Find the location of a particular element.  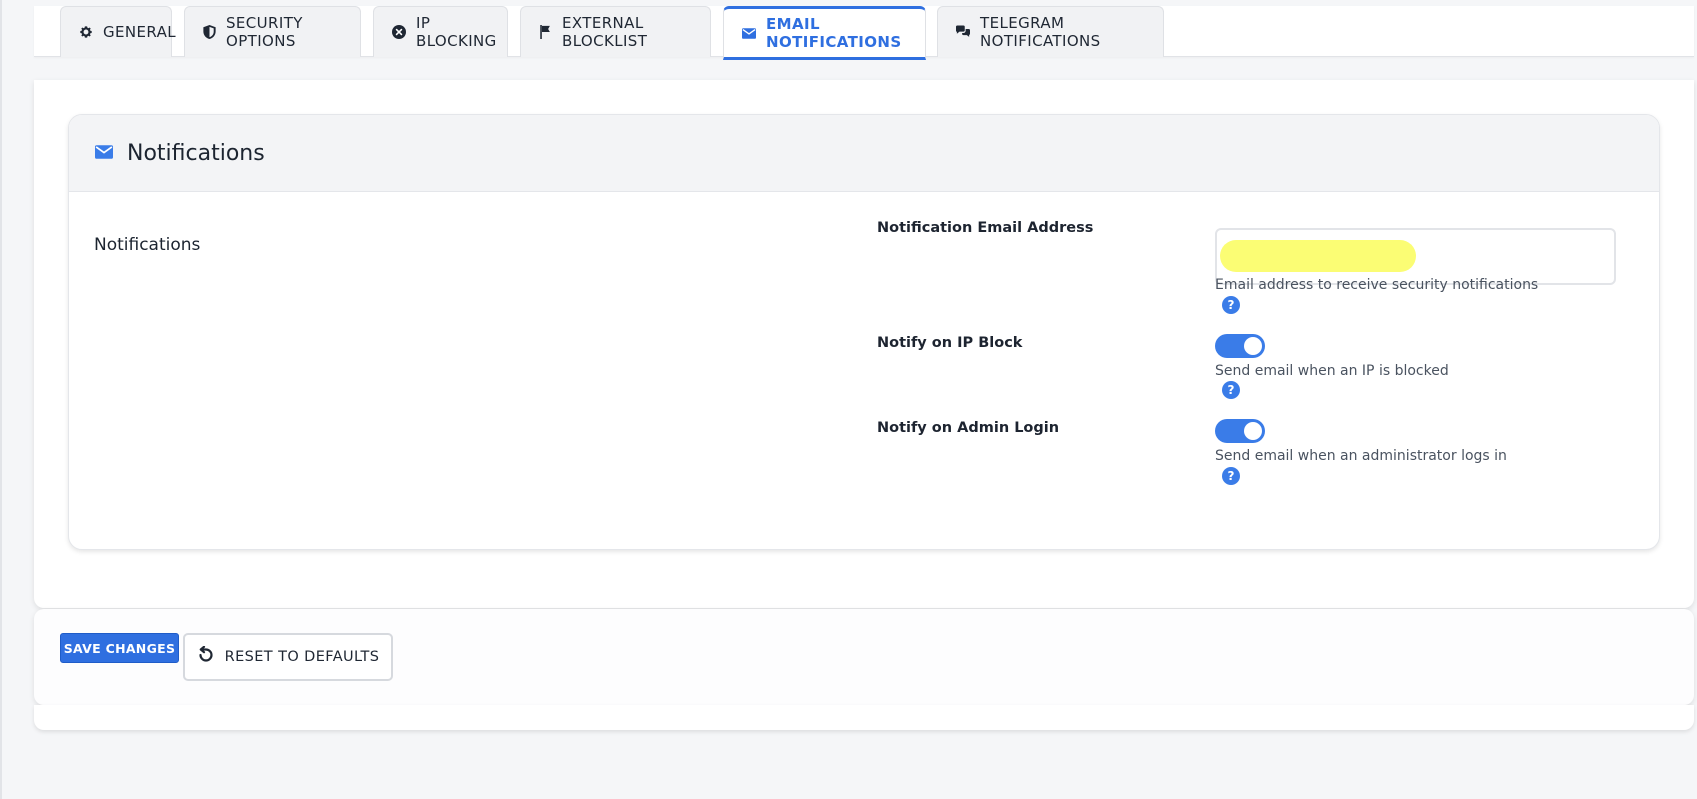

save-button: SAVE CHANGES is located at coordinates (119, 648).